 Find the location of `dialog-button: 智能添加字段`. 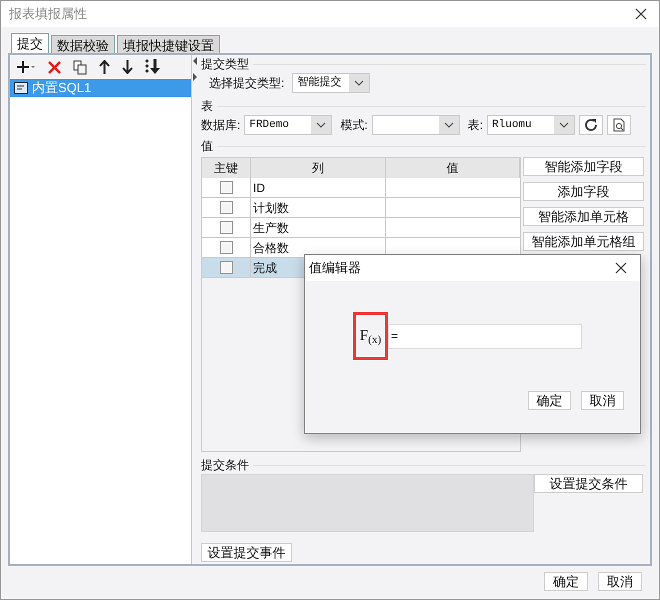

dialog-button: 智能添加字段 is located at coordinates (583, 166).